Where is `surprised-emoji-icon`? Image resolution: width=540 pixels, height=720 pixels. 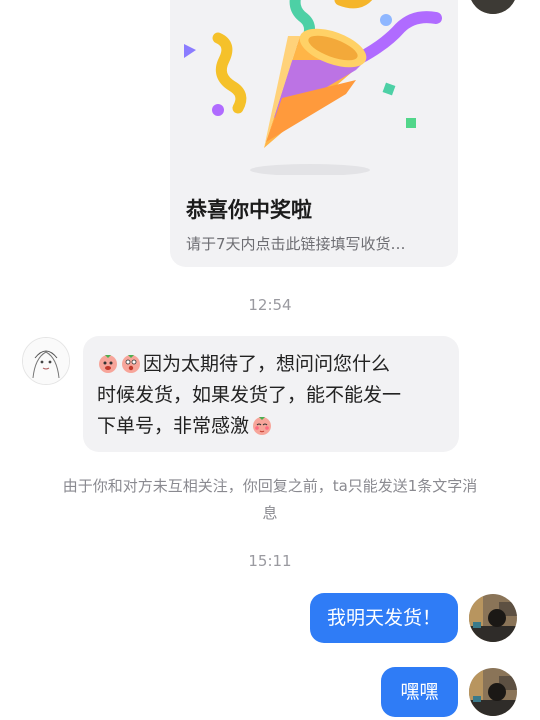
surprised-emoji-icon is located at coordinates (131, 364).